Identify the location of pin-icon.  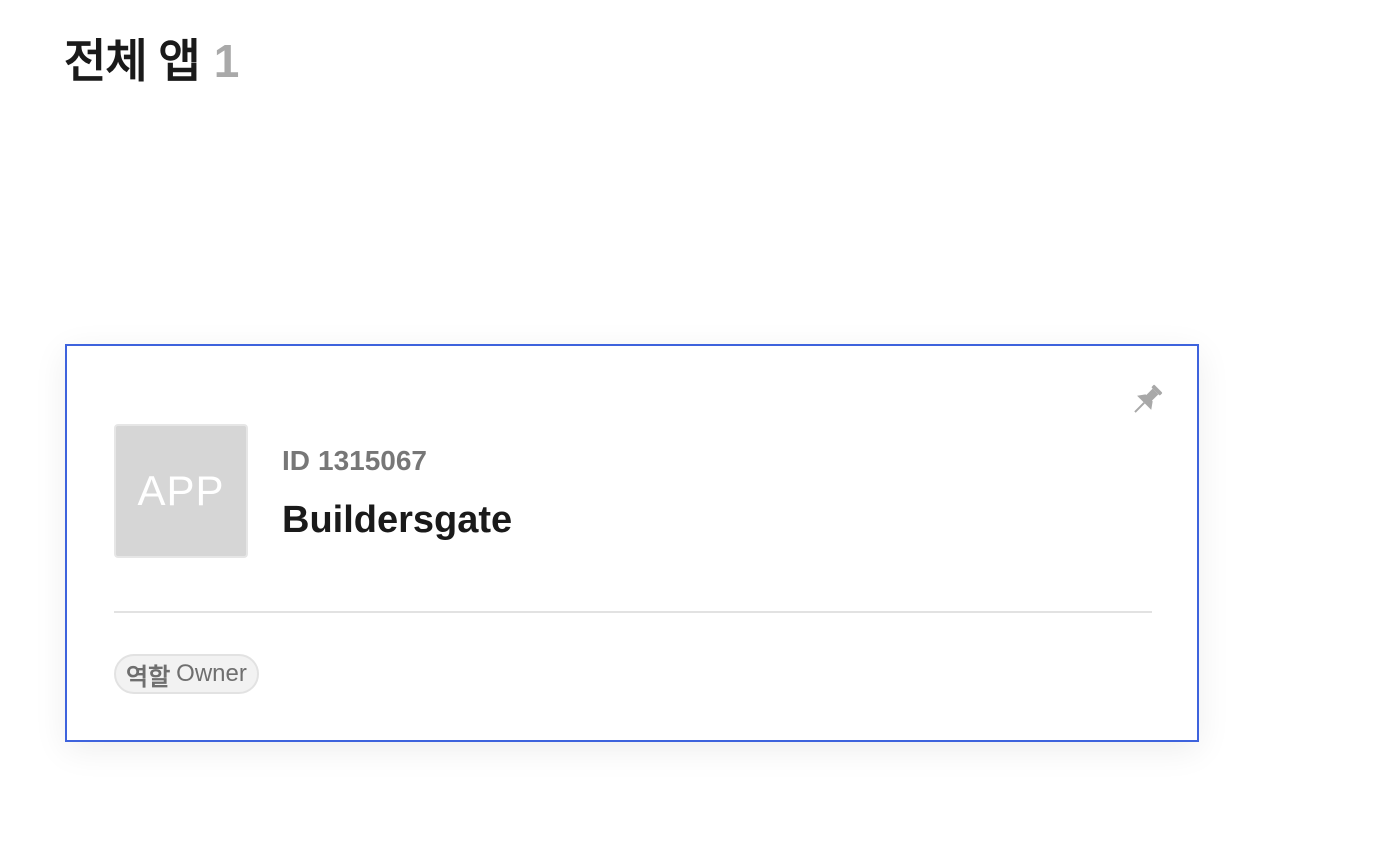
(1148, 398).